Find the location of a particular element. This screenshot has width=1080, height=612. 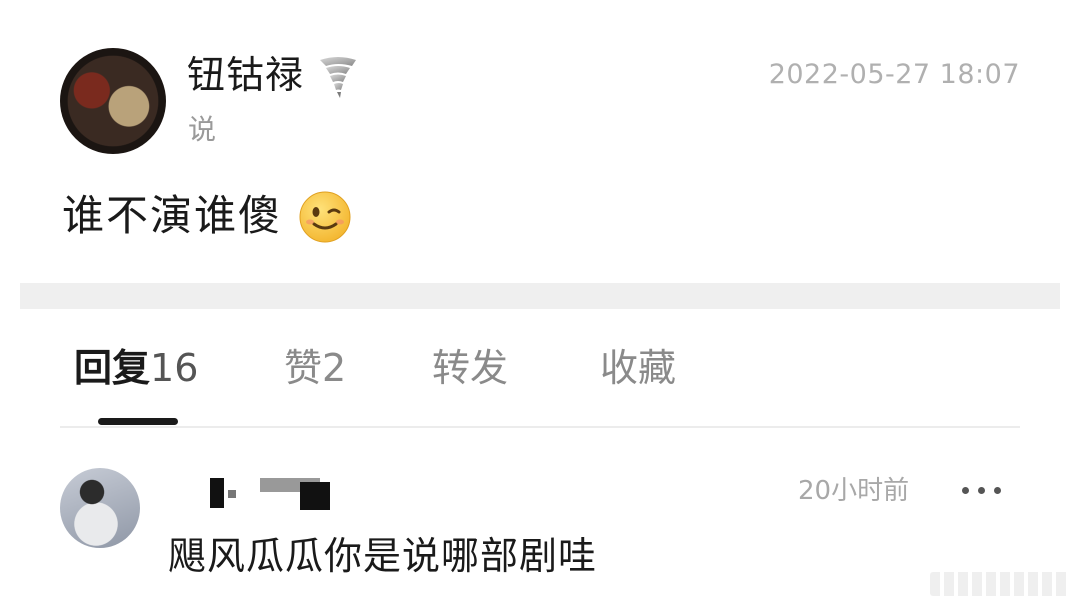

comment-timestamp: 20小时前 is located at coordinates (854, 491).